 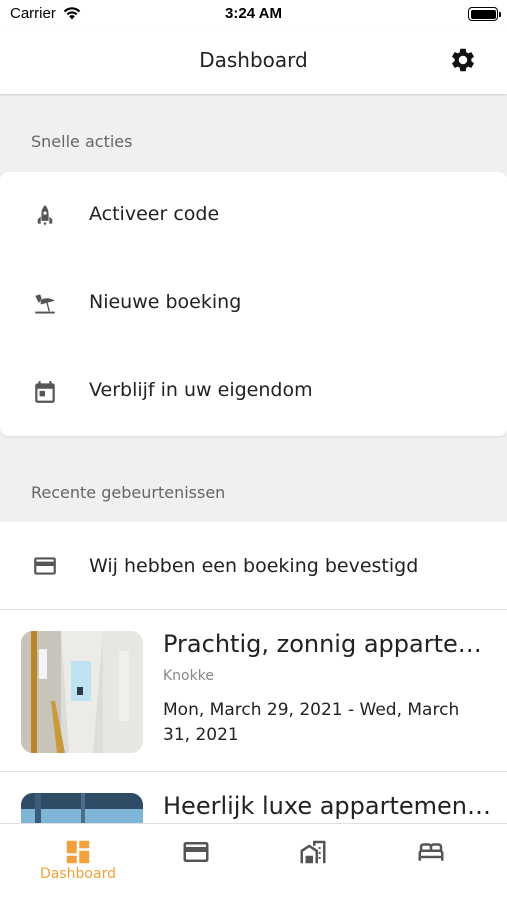 I want to click on action-label: Nieuwe boeking, so click(x=165, y=302).